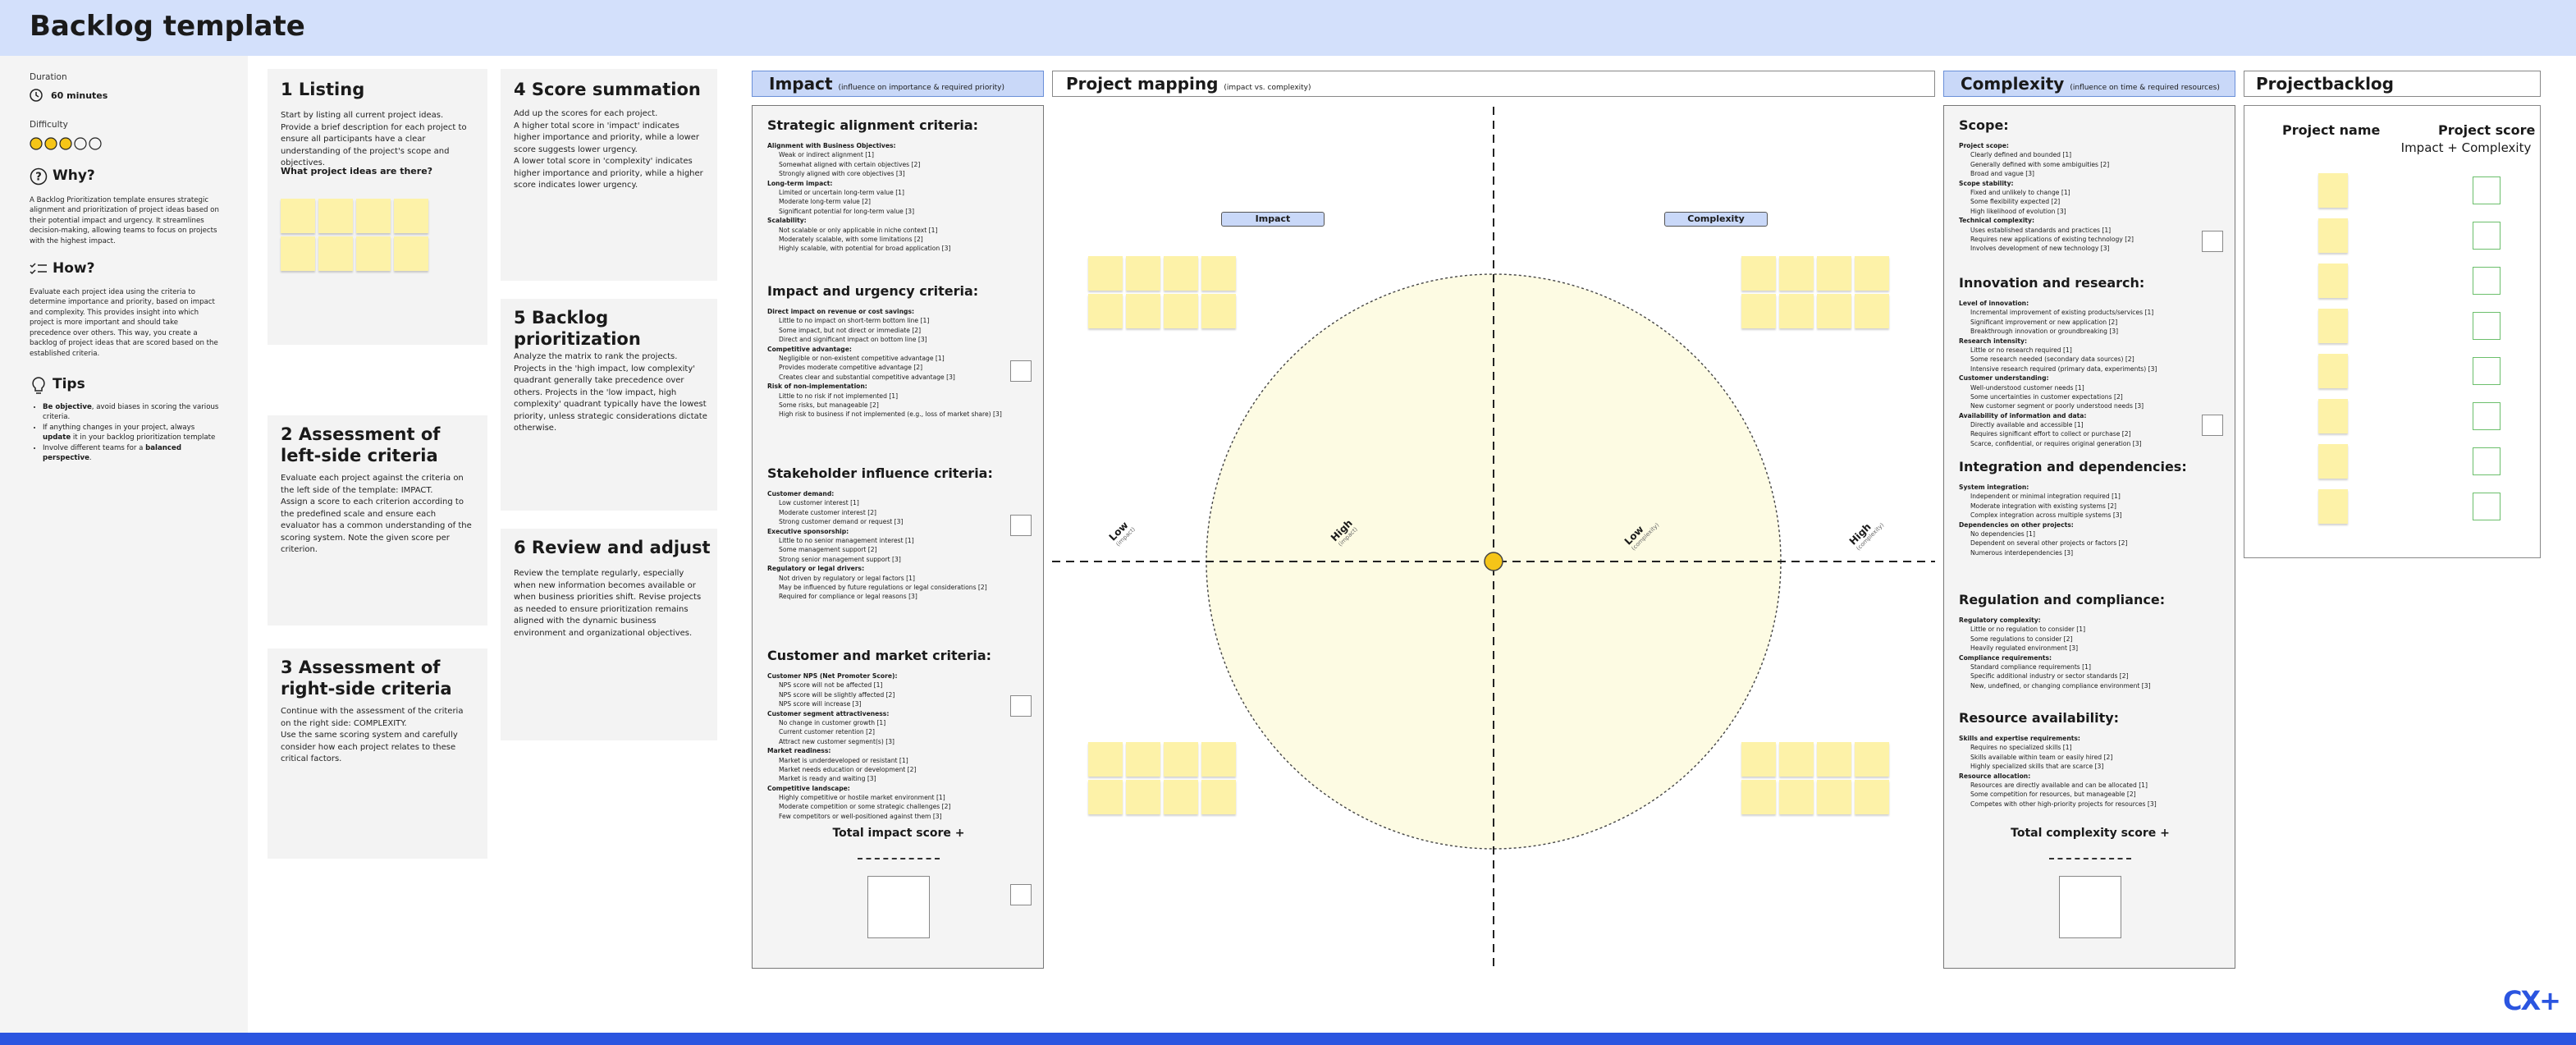 The image size is (2576, 1045). I want to click on impact-option: NPS score will increase [3], so click(820, 704).